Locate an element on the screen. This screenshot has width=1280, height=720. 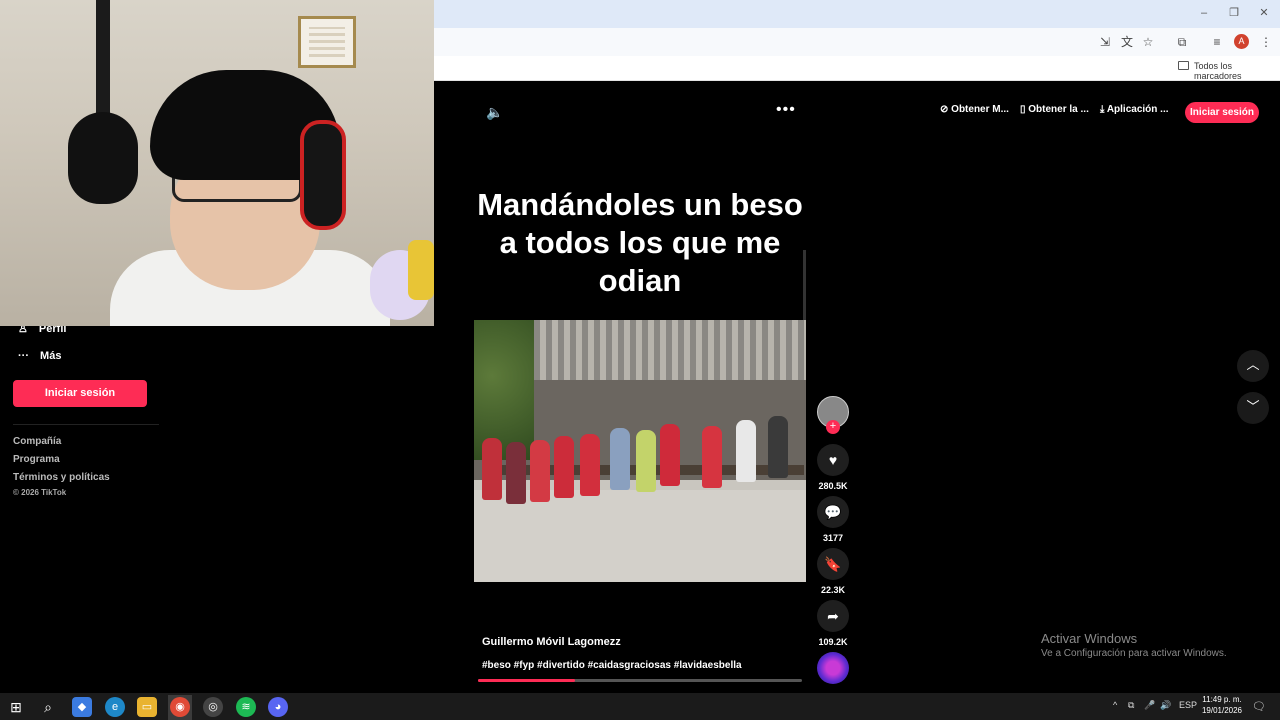
toy-yellow is located at coordinates (421, 270).